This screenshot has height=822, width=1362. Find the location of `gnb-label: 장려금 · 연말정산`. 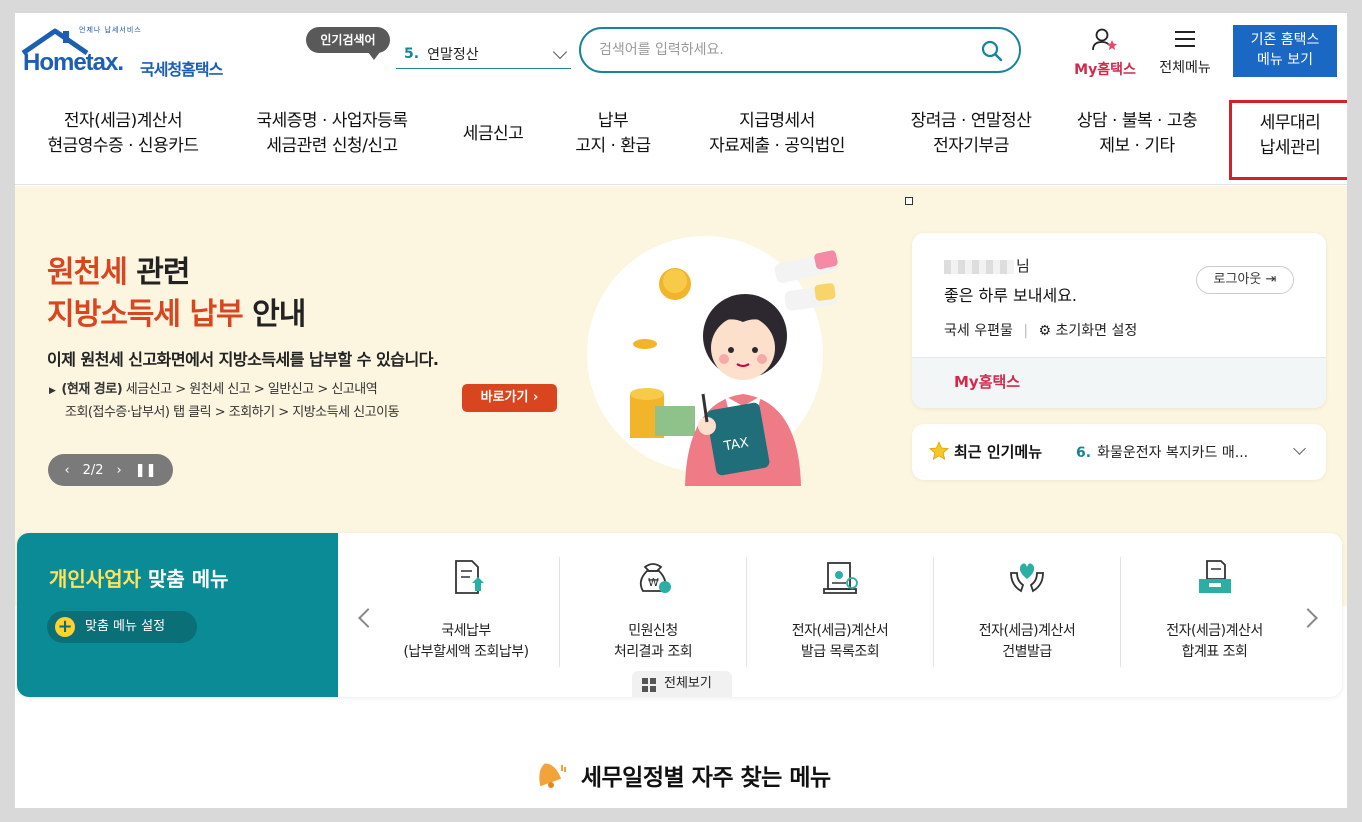

gnb-label: 장려금 · 연말정산 is located at coordinates (971, 121).